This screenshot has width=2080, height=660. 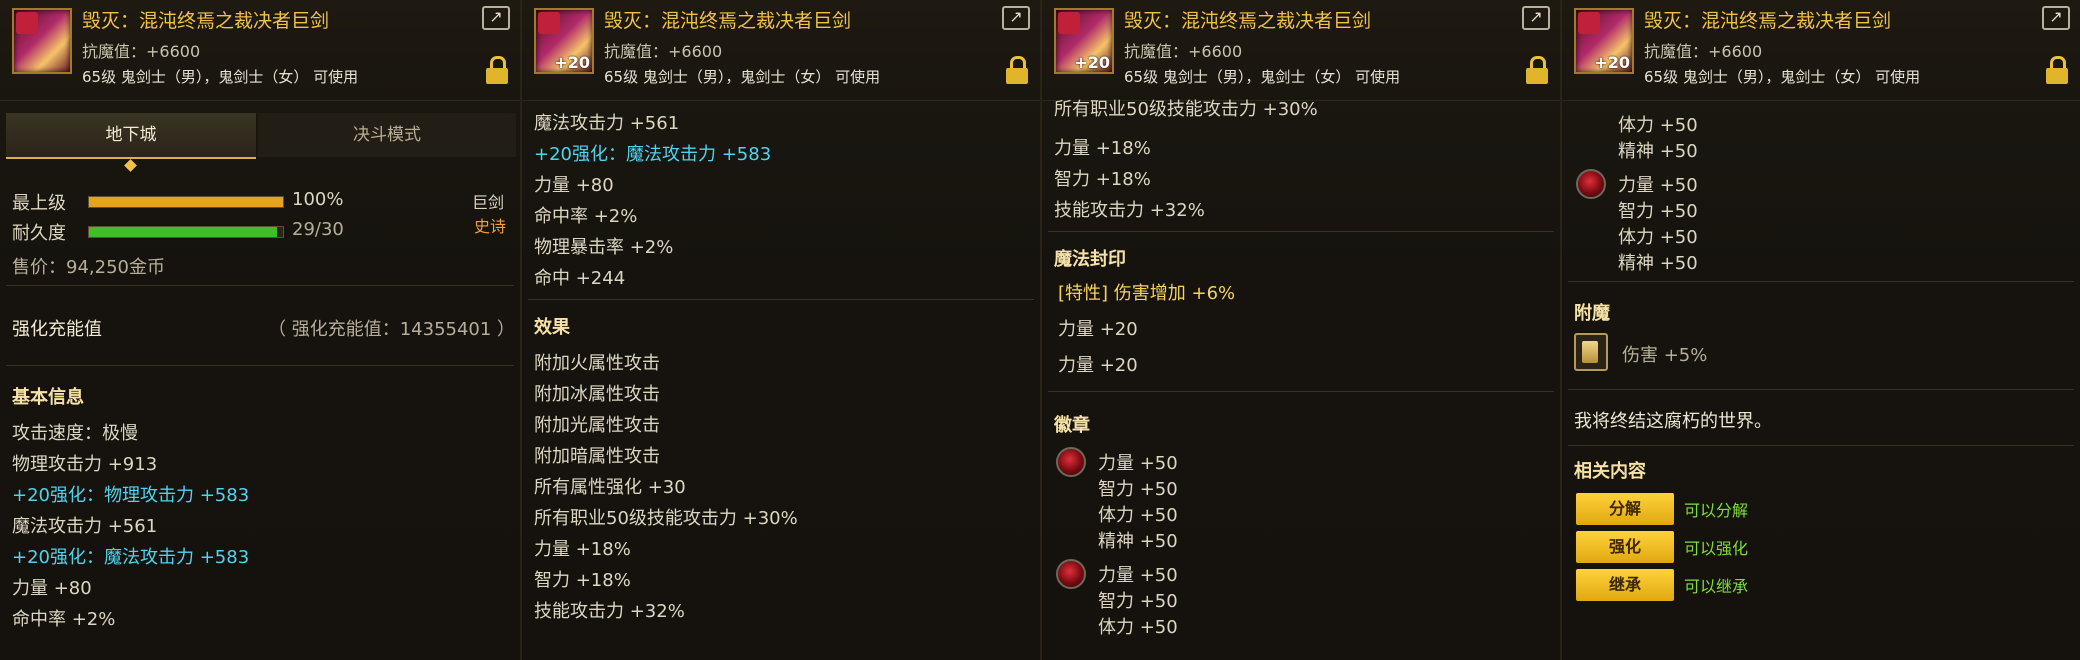 I want to click on related-note: 可以继承, so click(x=1716, y=586).